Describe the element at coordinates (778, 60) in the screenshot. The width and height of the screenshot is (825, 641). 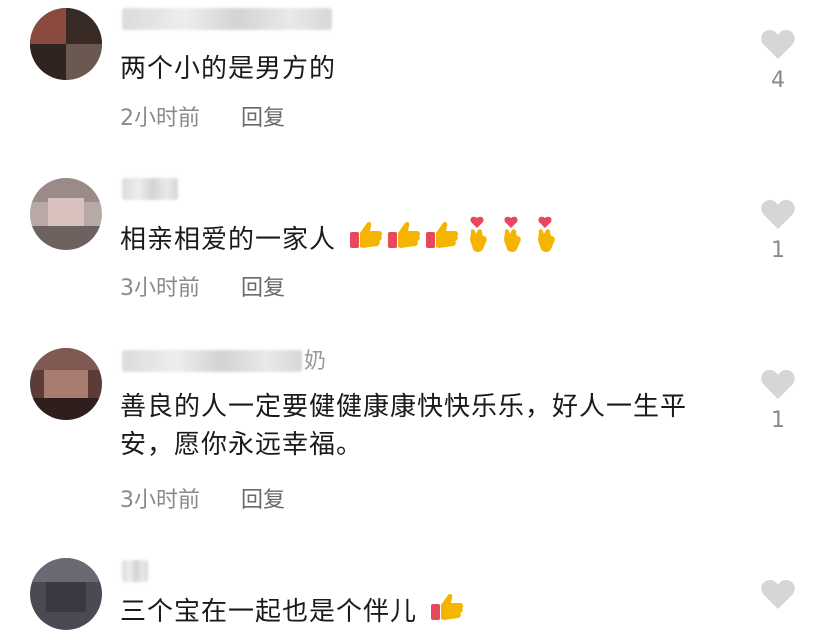
I see `like-button: 4` at that location.